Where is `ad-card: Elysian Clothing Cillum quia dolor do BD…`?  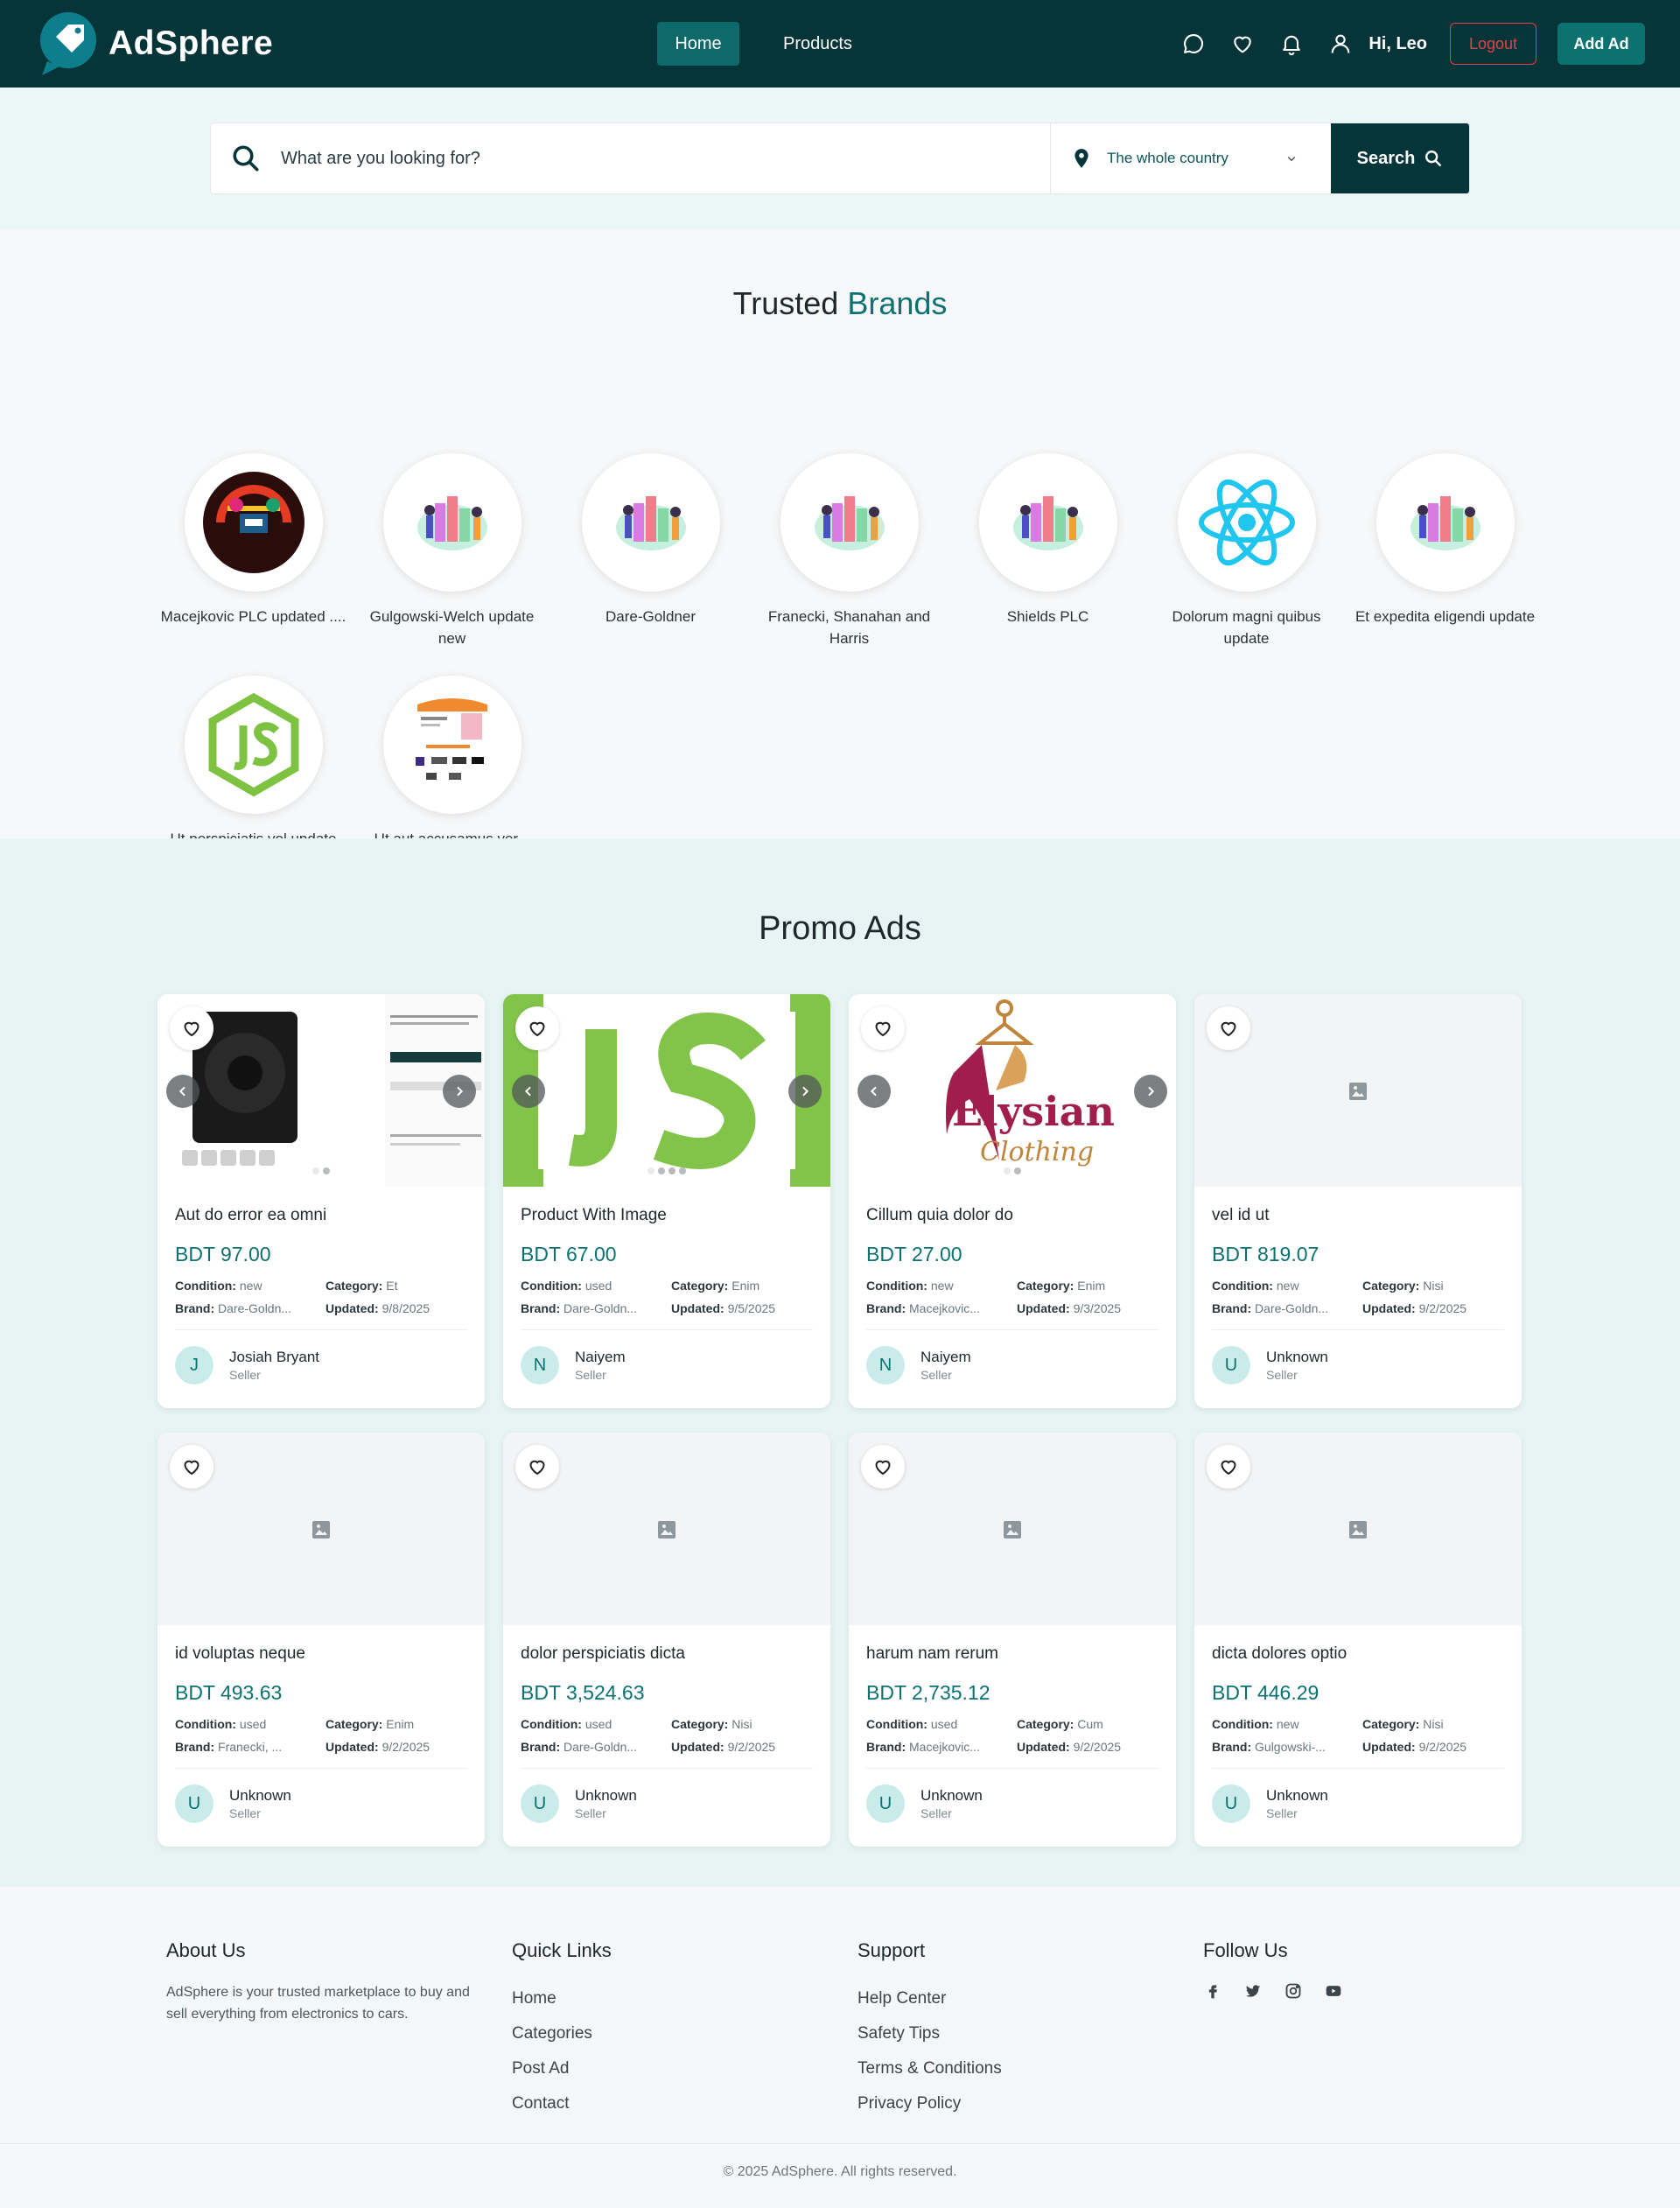 ad-card: Elysian Clothing Cillum quia dolor do BD… is located at coordinates (1012, 1201).